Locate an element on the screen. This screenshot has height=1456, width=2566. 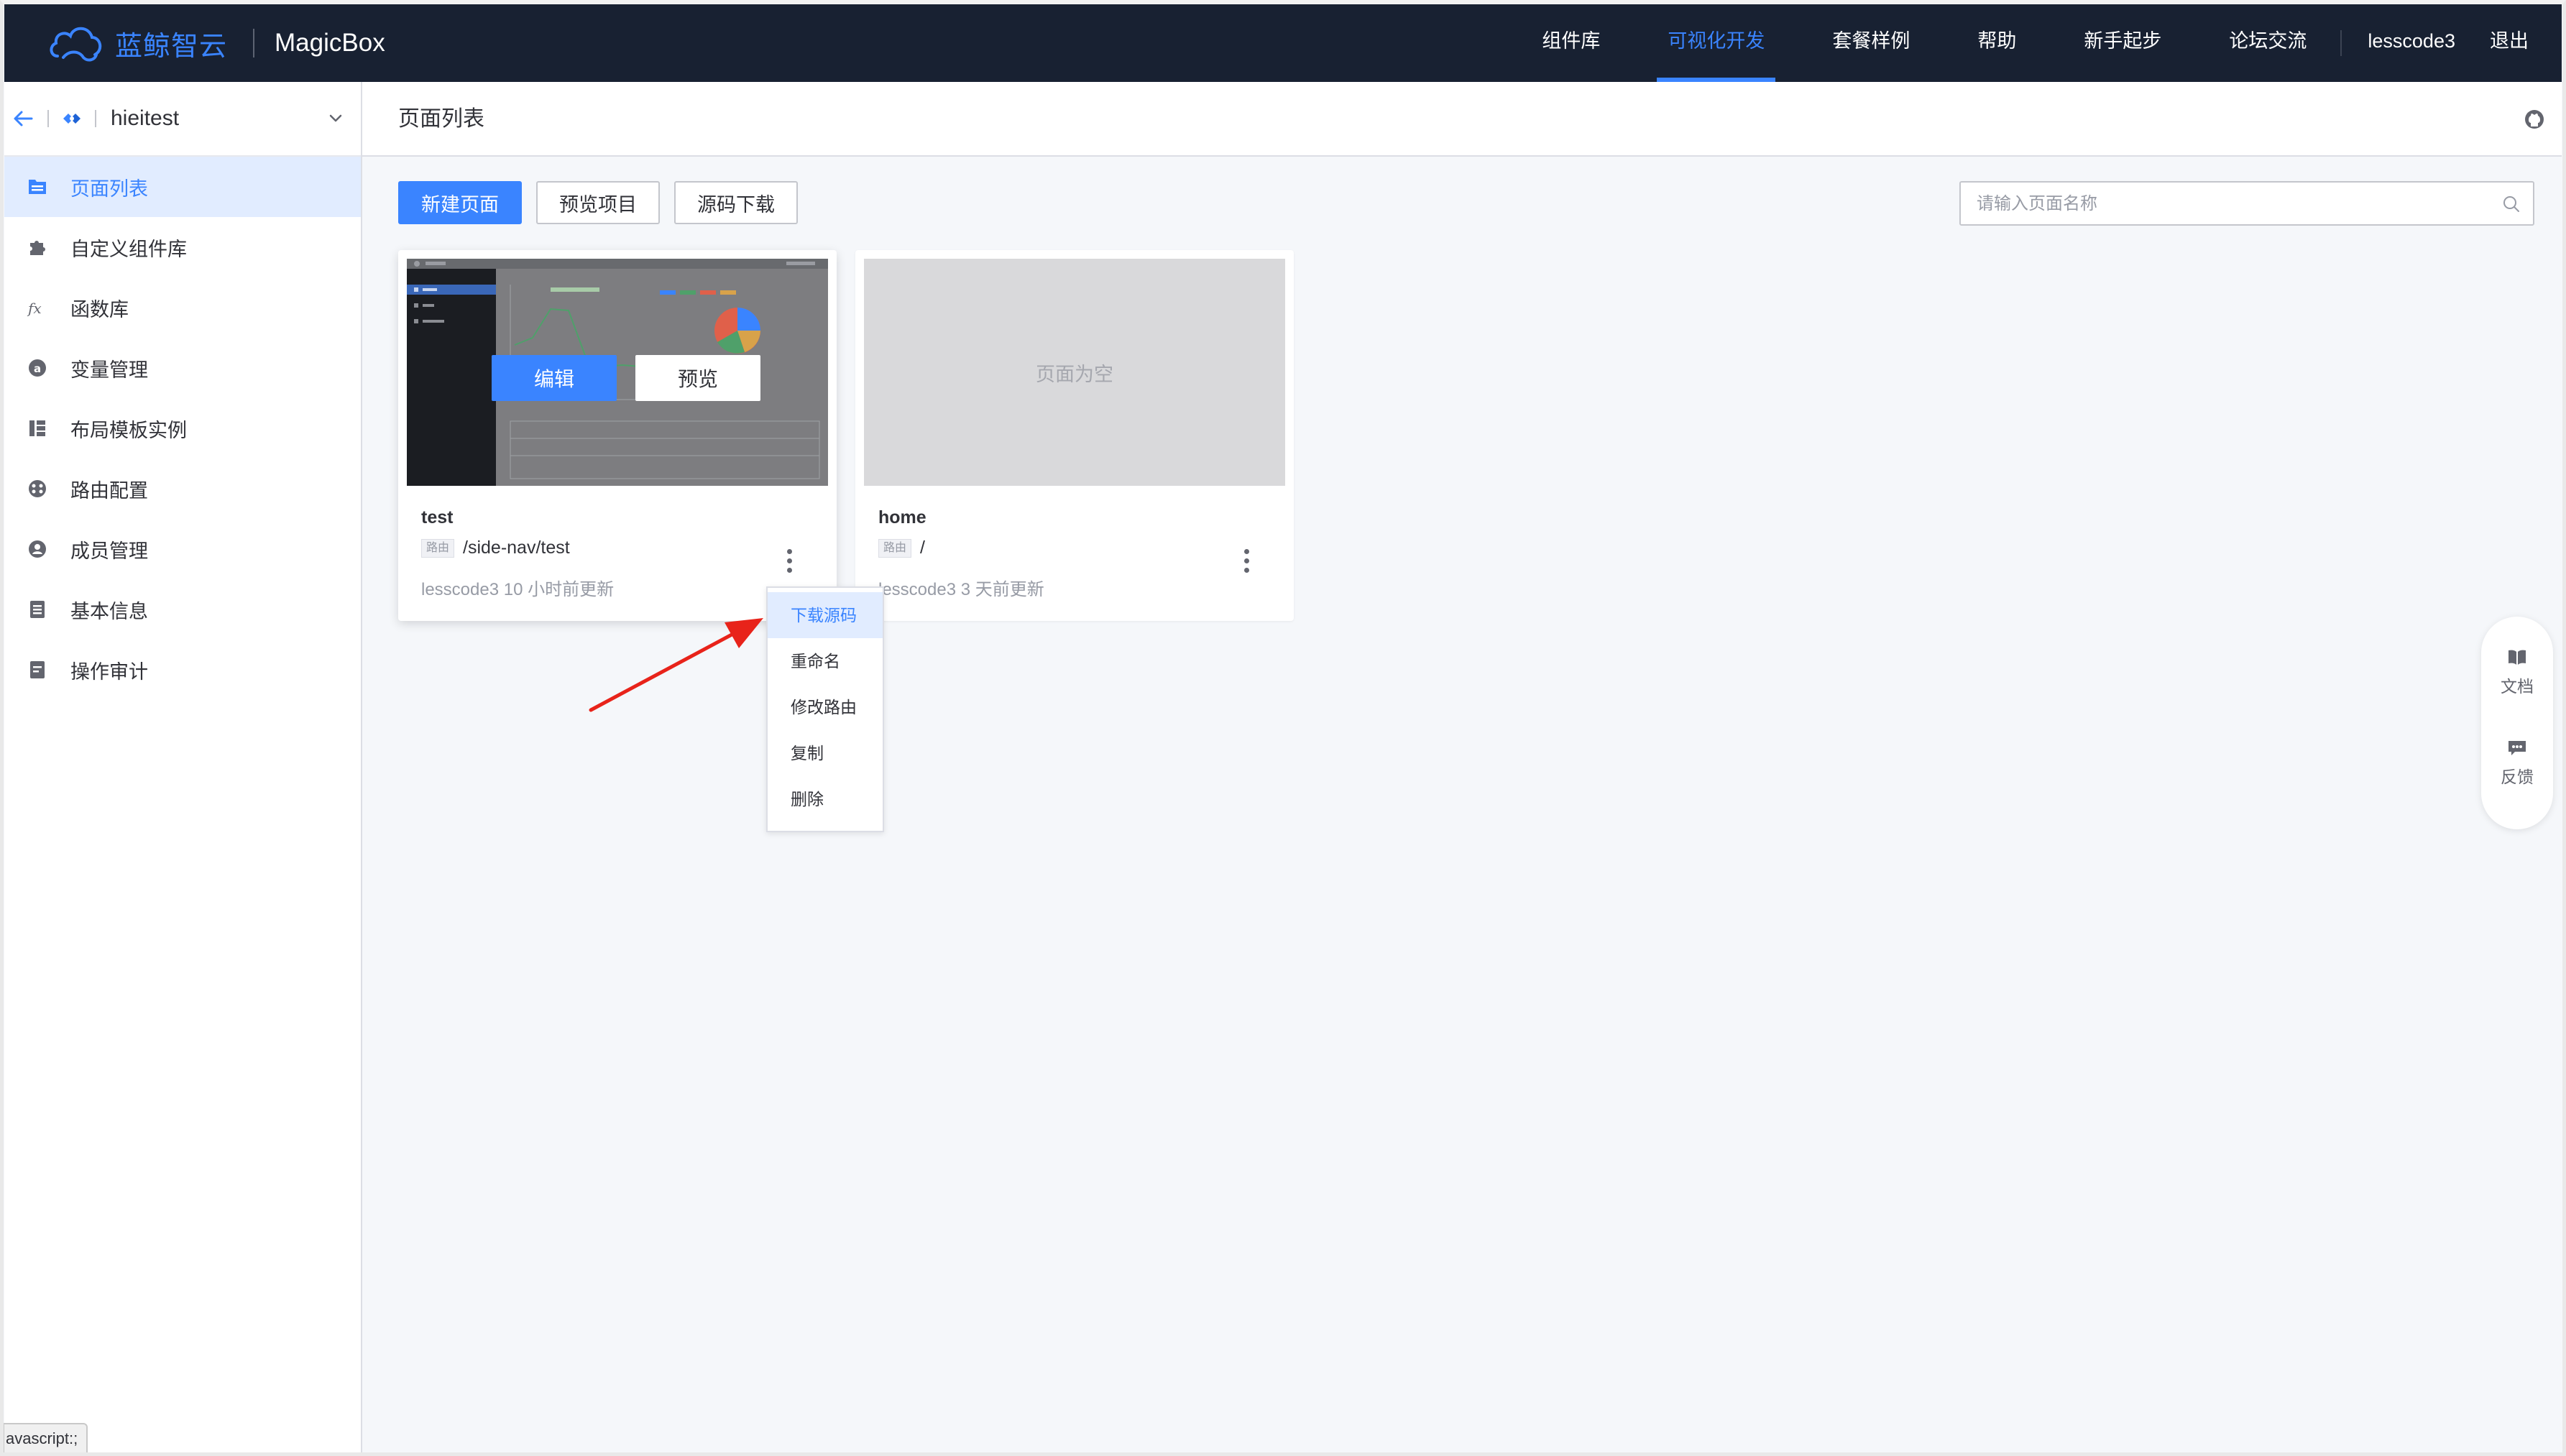
project-name: hieitest is located at coordinates (218, 118).